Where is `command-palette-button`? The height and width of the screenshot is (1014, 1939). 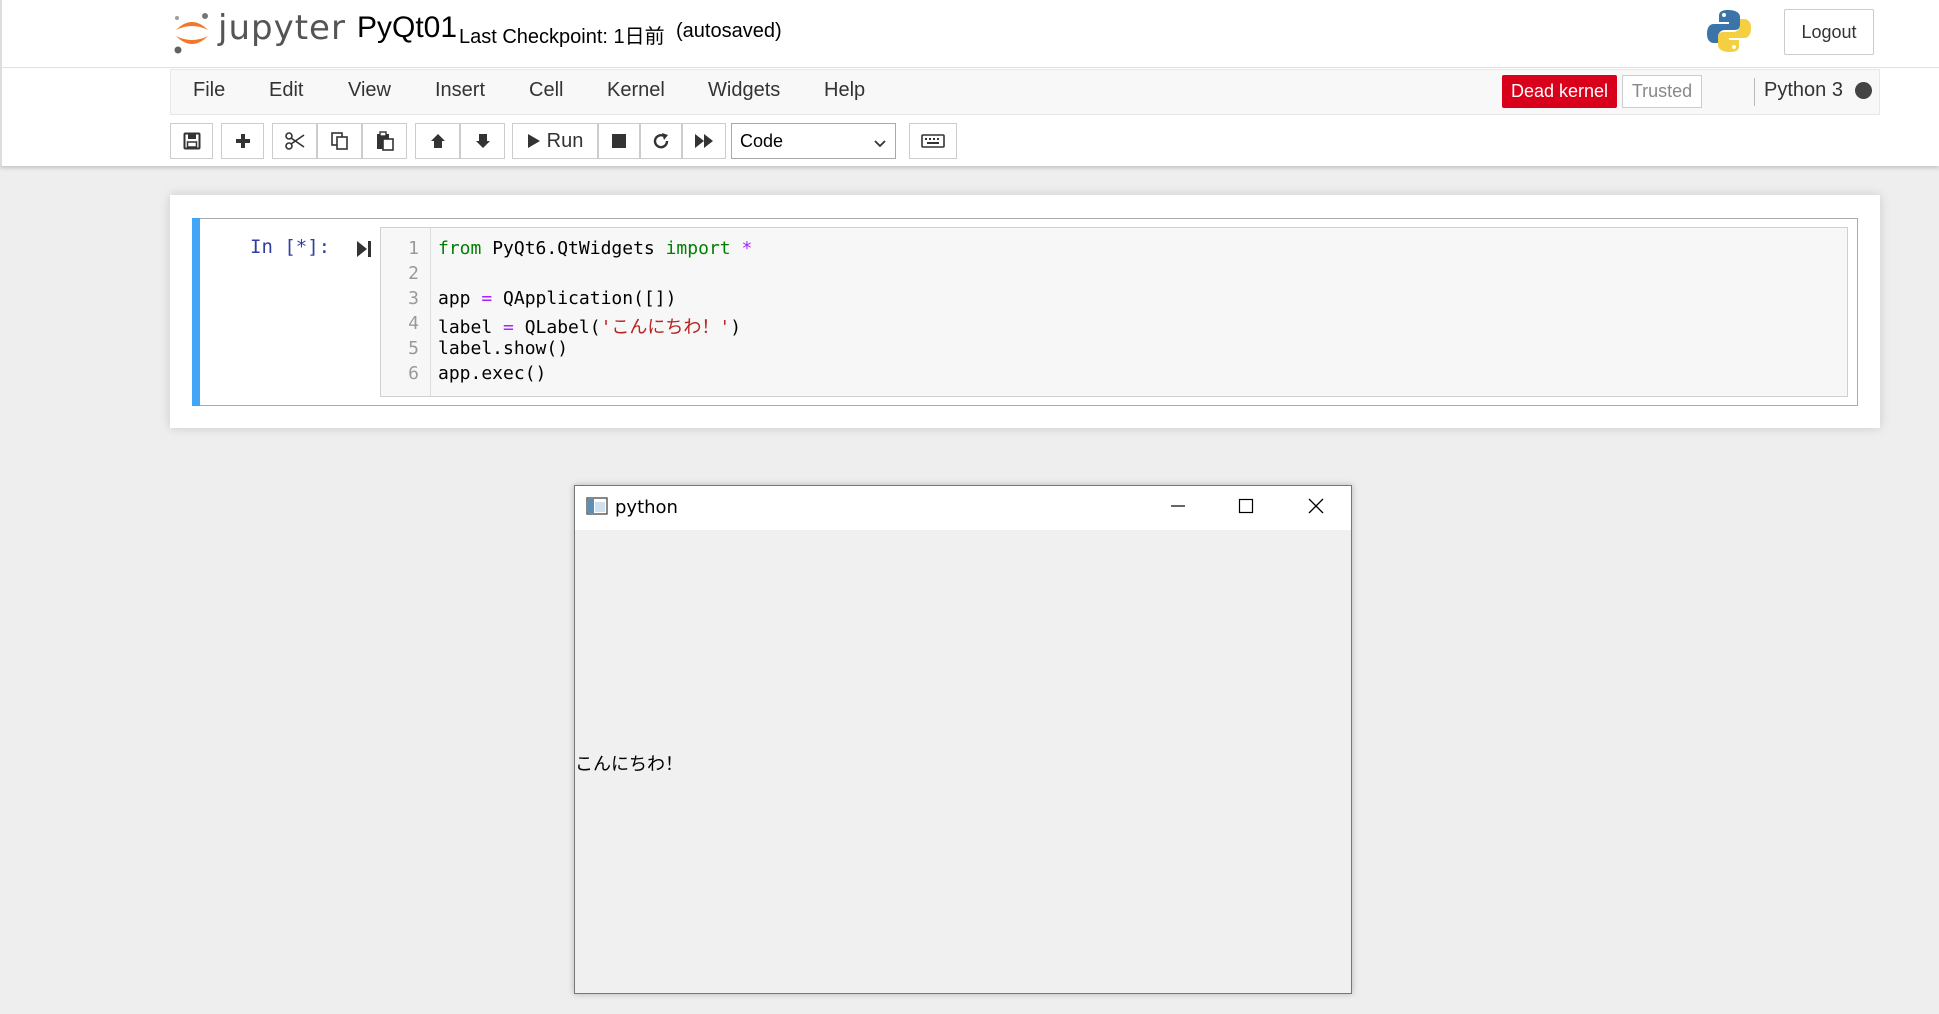 command-palette-button is located at coordinates (933, 141).